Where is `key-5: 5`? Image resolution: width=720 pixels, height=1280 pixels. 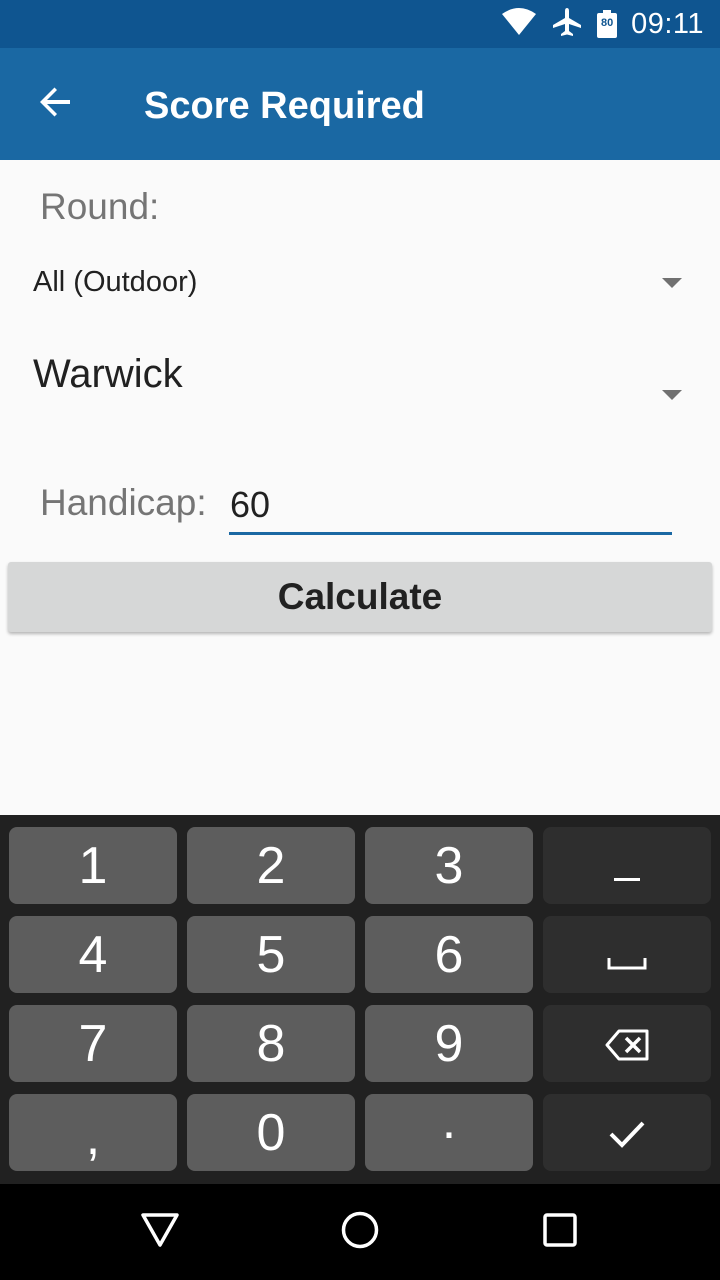
key-5: 5 is located at coordinates (271, 954).